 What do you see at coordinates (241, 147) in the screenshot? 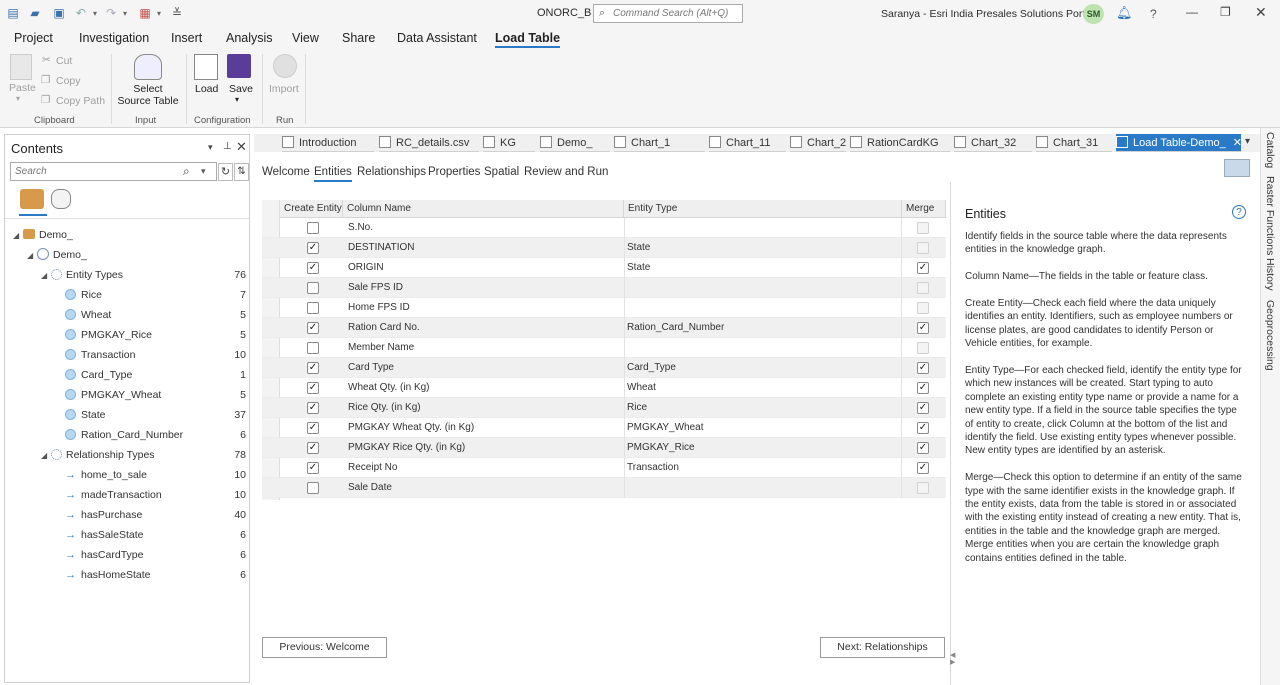
I see `close-pane-icon: ✕` at bounding box center [241, 147].